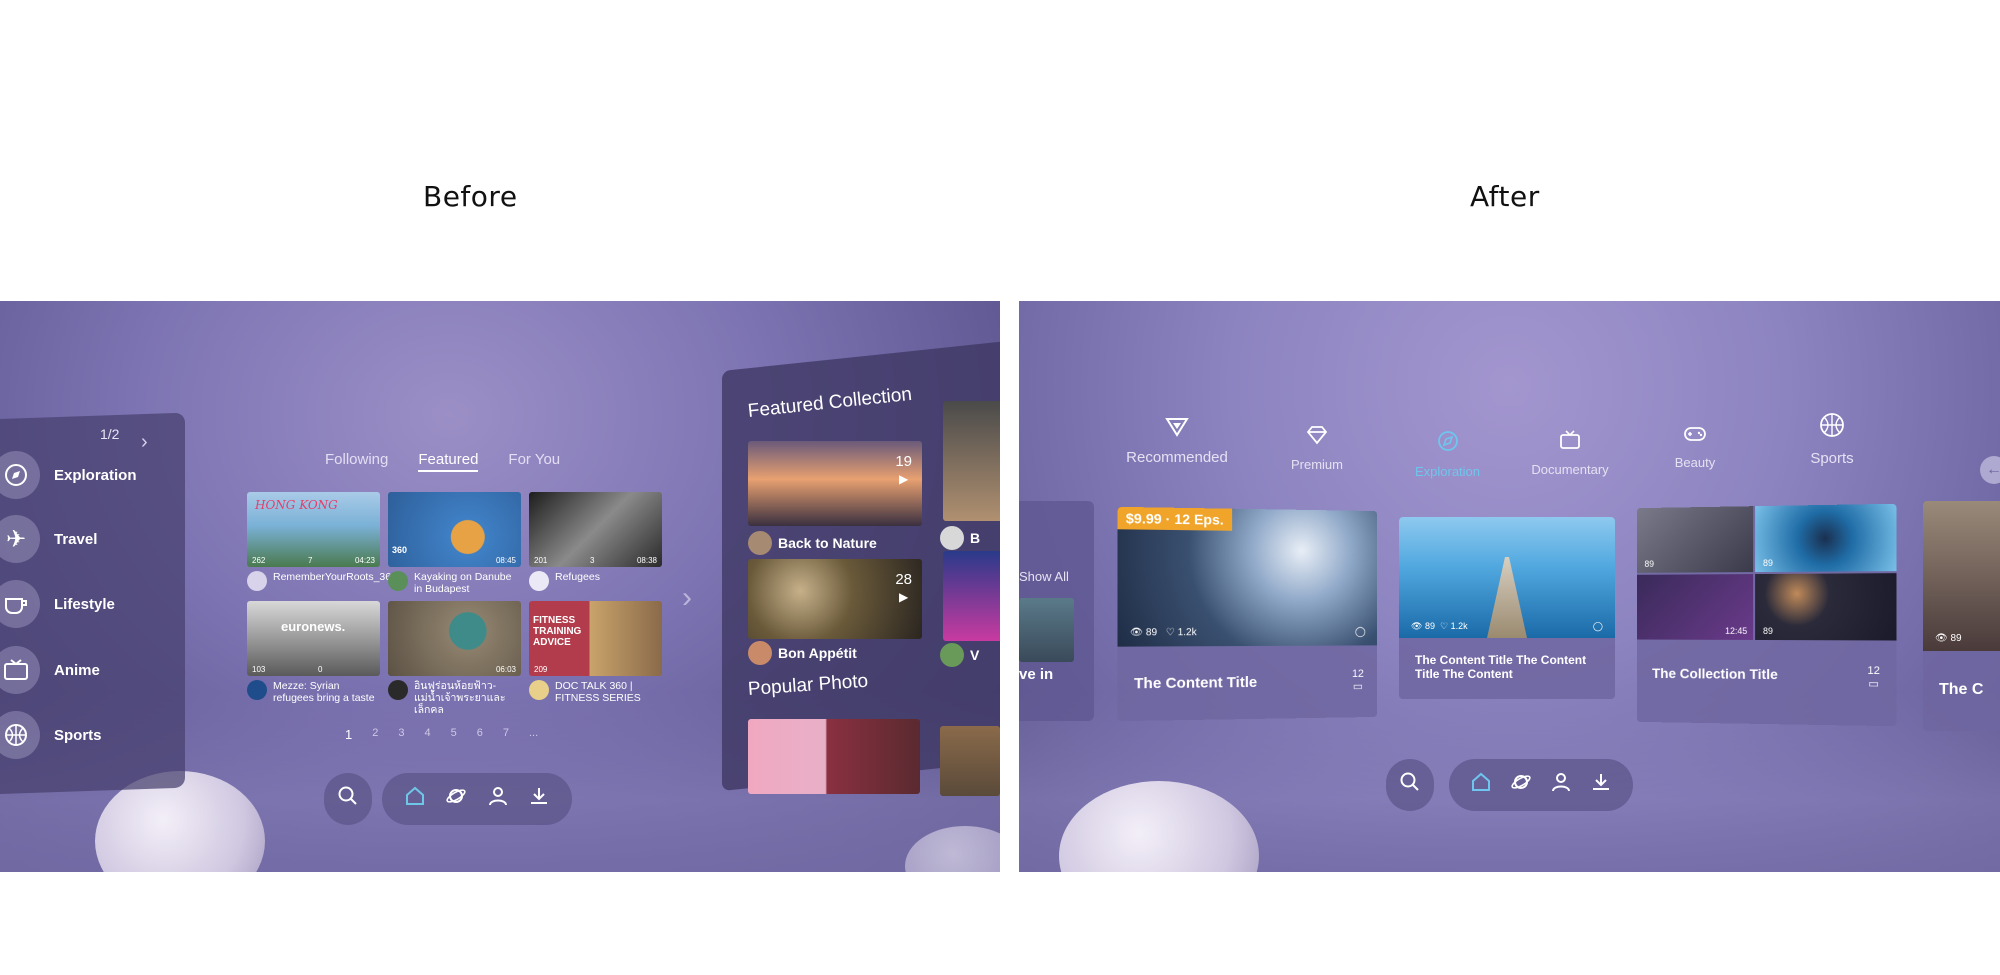 This screenshot has width=2000, height=975. I want to click on category-sports: Sports, so click(51, 735).